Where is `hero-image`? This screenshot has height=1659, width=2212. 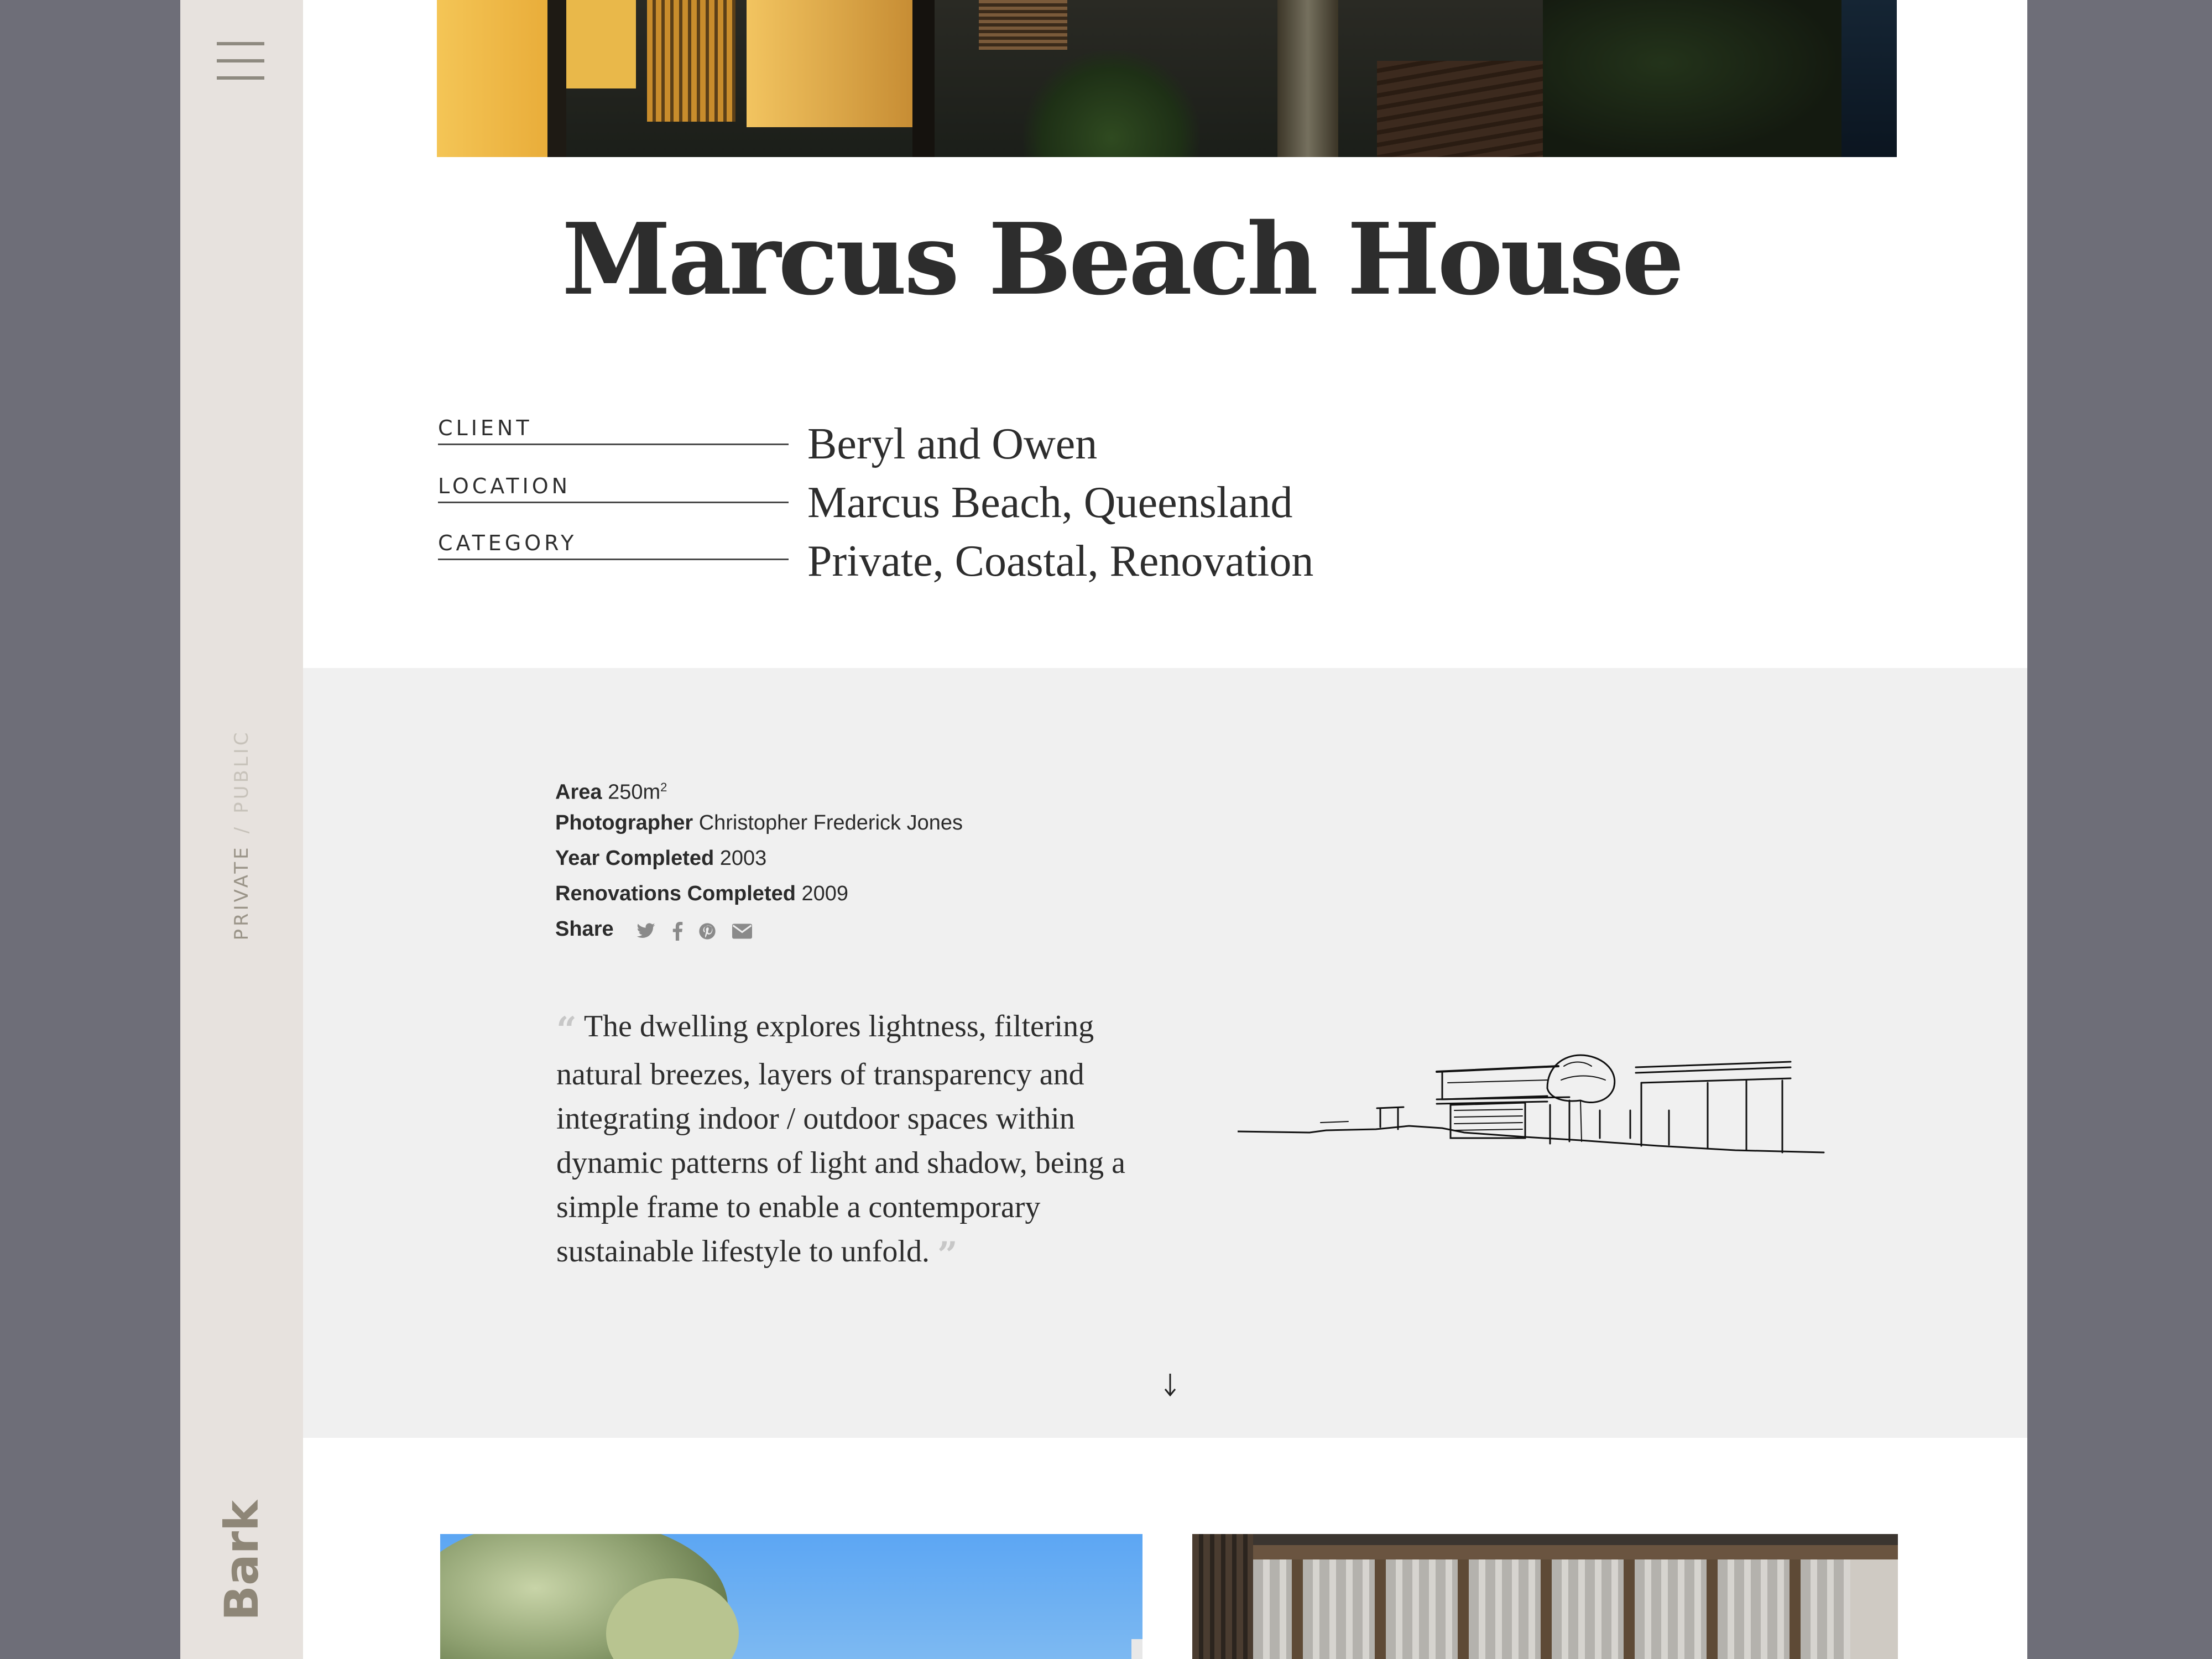 hero-image is located at coordinates (1167, 78).